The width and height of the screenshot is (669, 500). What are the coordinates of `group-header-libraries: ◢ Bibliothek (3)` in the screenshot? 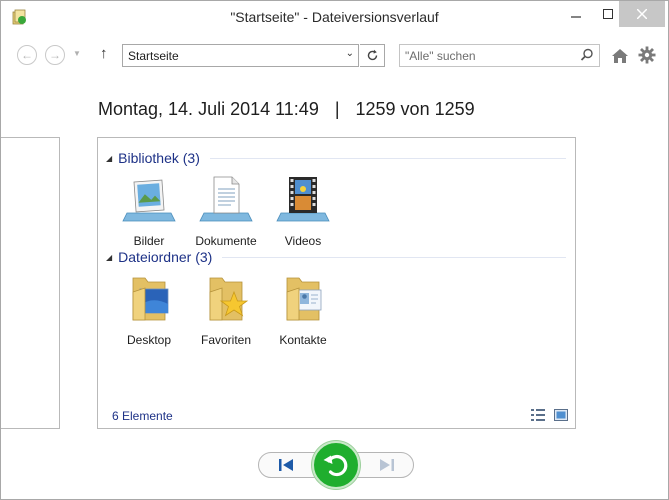 It's located at (336, 158).